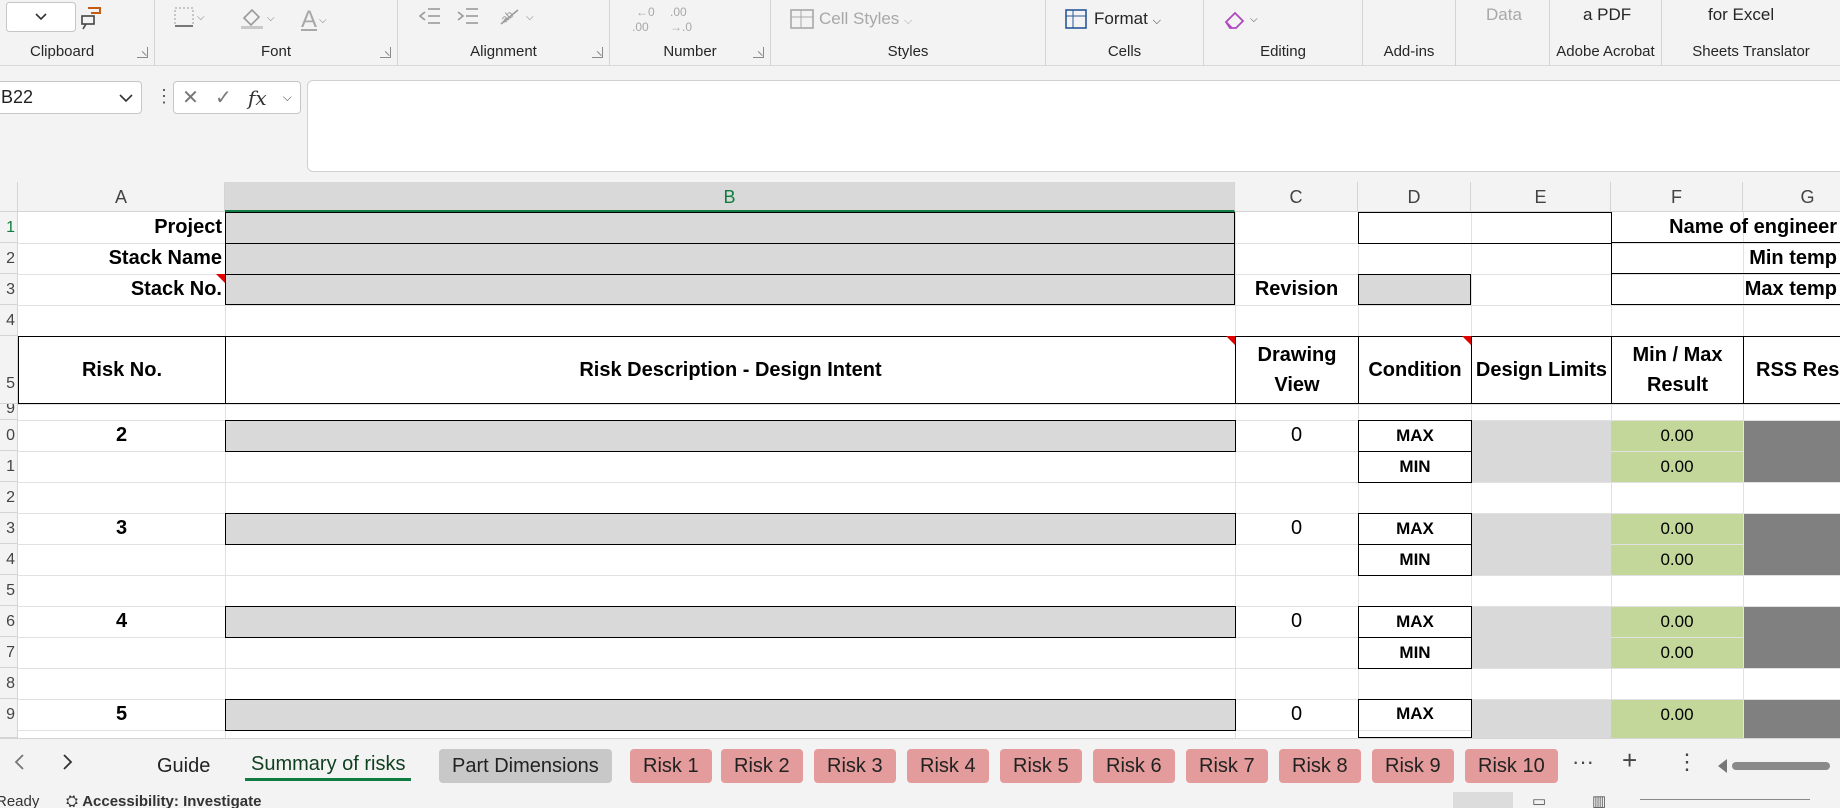  What do you see at coordinates (758, 52) in the screenshot?
I see `number-launcher-icon` at bounding box center [758, 52].